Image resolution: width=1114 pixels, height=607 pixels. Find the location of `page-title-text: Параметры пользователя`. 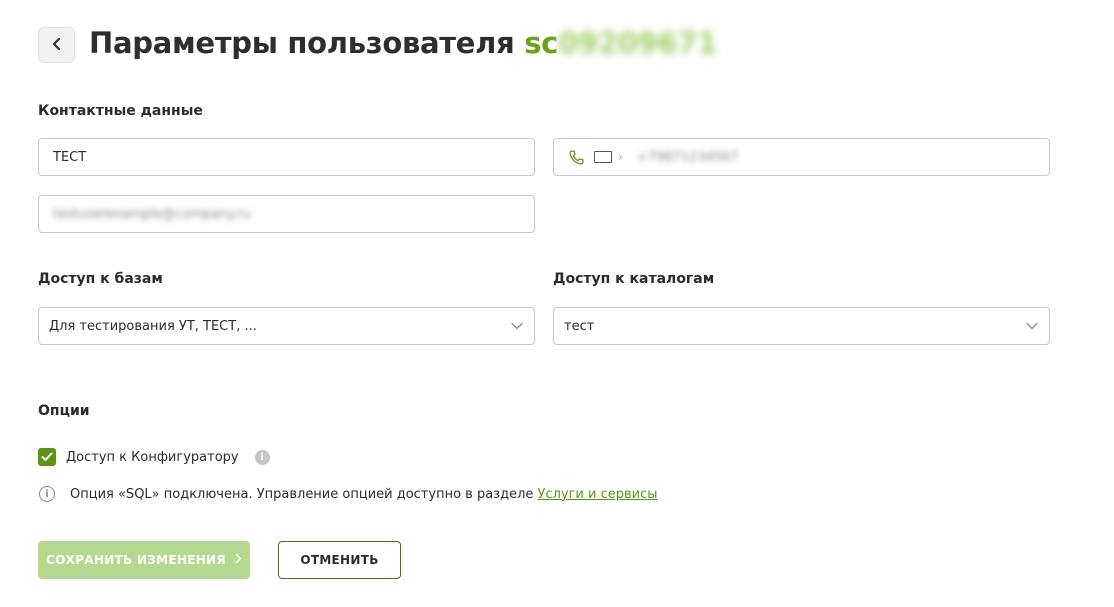

page-title-text: Параметры пользователя is located at coordinates (302, 43).